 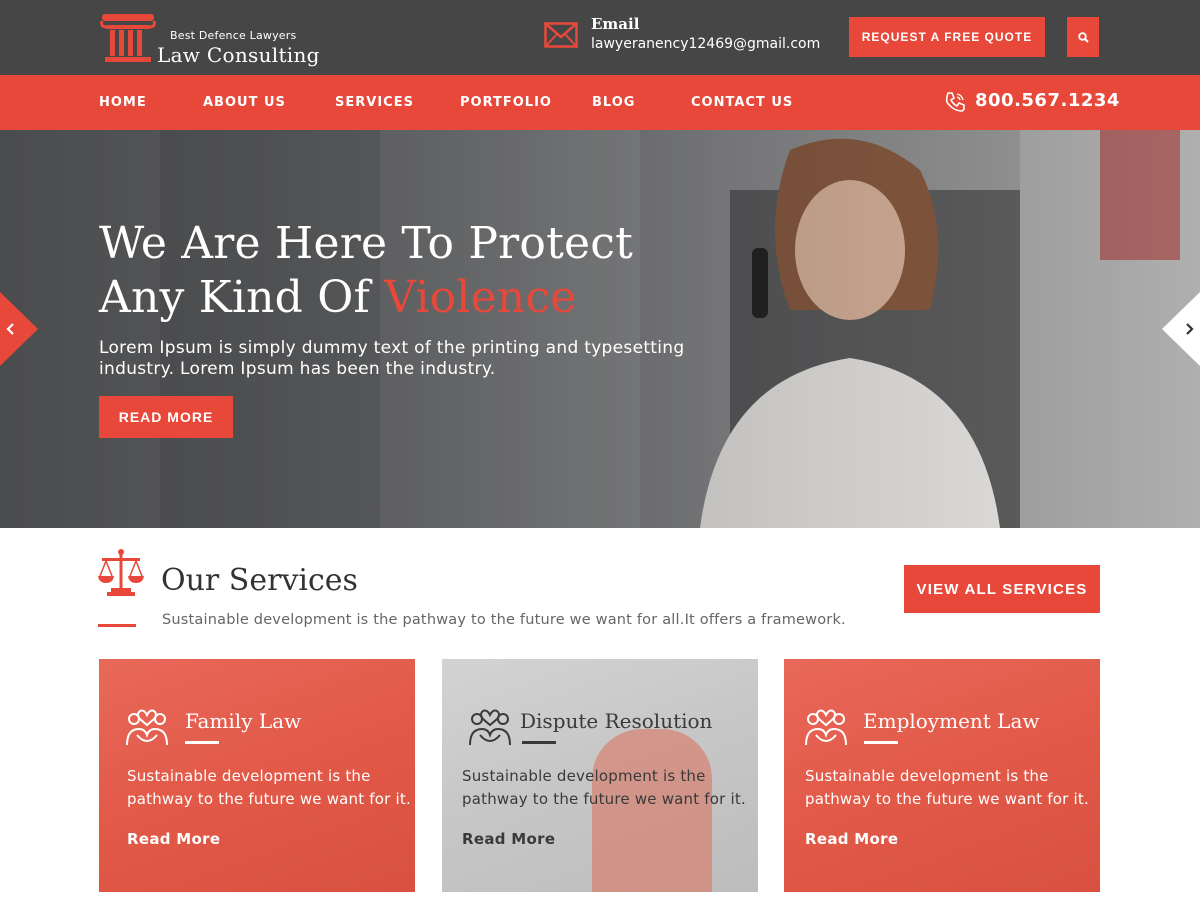 I want to click on hero-title-line2: Any Kind Of Violence, so click(x=337, y=297).